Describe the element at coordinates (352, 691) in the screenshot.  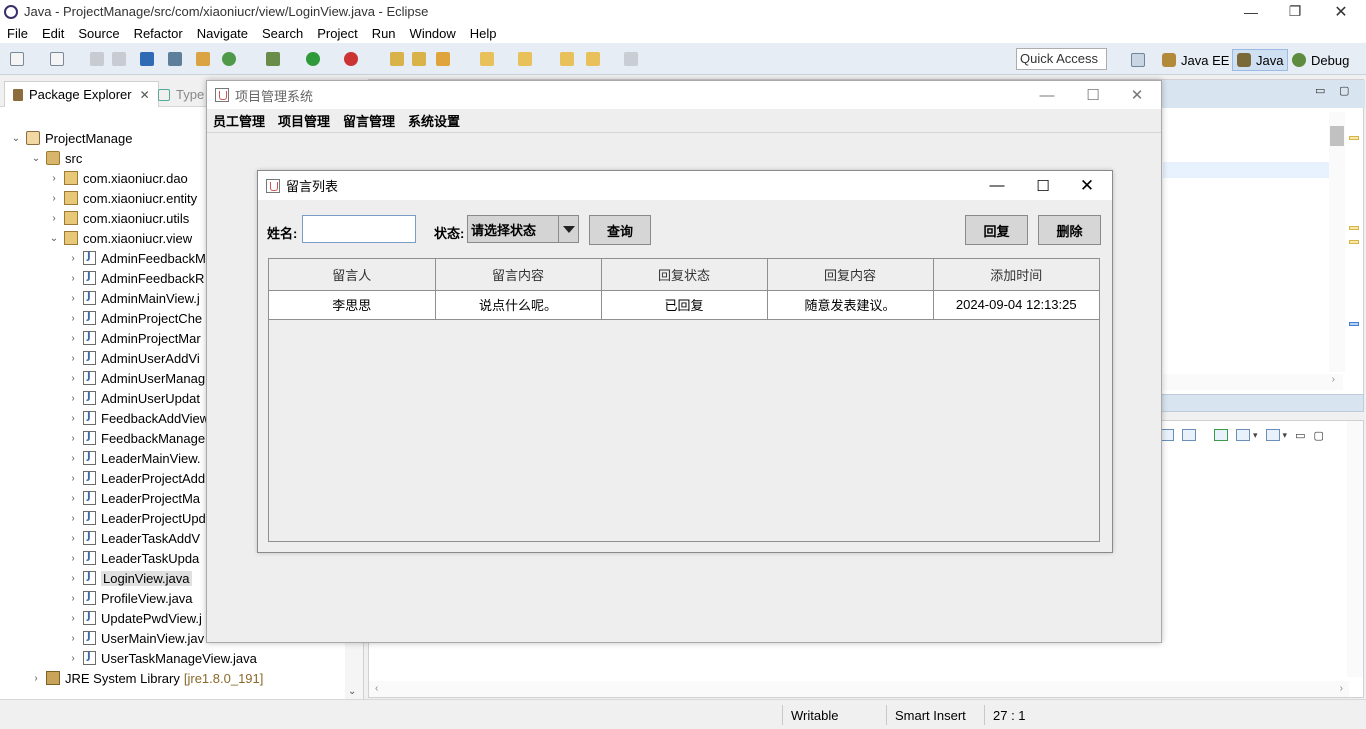
I see `scroll-down-icon: ⌄` at that location.